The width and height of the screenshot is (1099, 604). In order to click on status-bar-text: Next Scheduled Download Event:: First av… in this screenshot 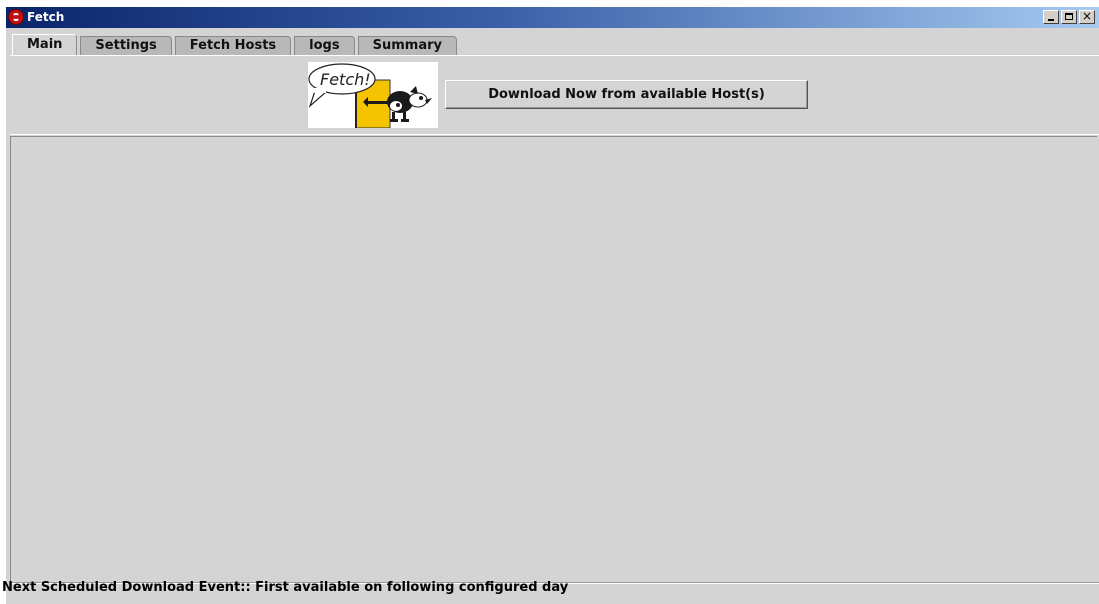, I will do `click(285, 587)`.